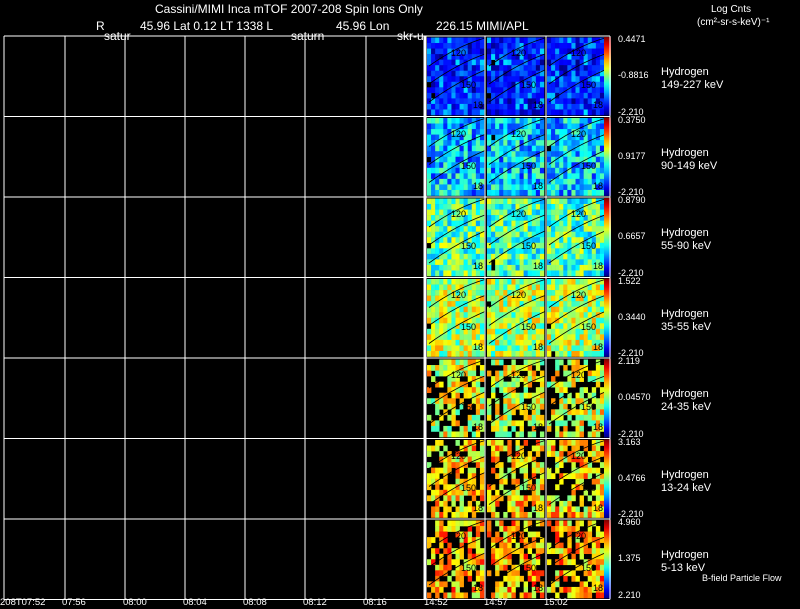 Image resolution: width=800 pixels, height=609 pixels. Describe the element at coordinates (469, 407) in the screenshot. I see `contour-label: 150` at that location.